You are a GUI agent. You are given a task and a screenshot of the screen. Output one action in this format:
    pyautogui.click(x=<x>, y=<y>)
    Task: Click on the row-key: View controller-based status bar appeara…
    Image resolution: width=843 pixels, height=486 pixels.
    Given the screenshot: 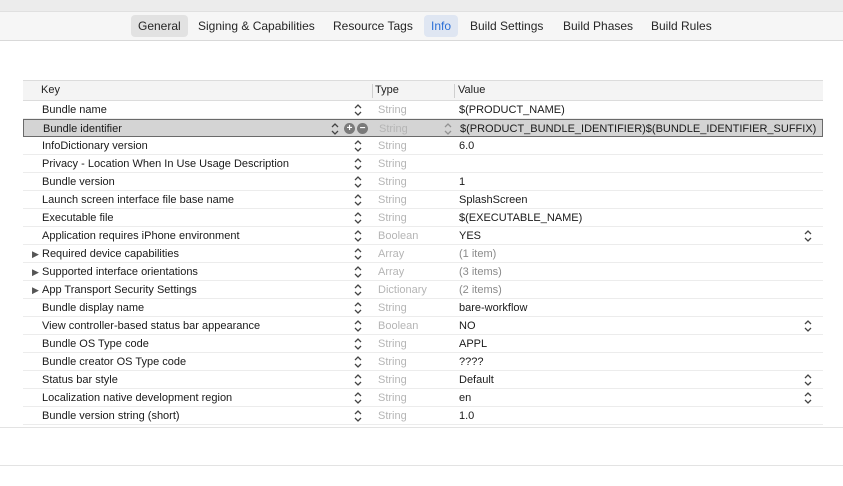 What is the action you would take?
    pyautogui.click(x=192, y=326)
    